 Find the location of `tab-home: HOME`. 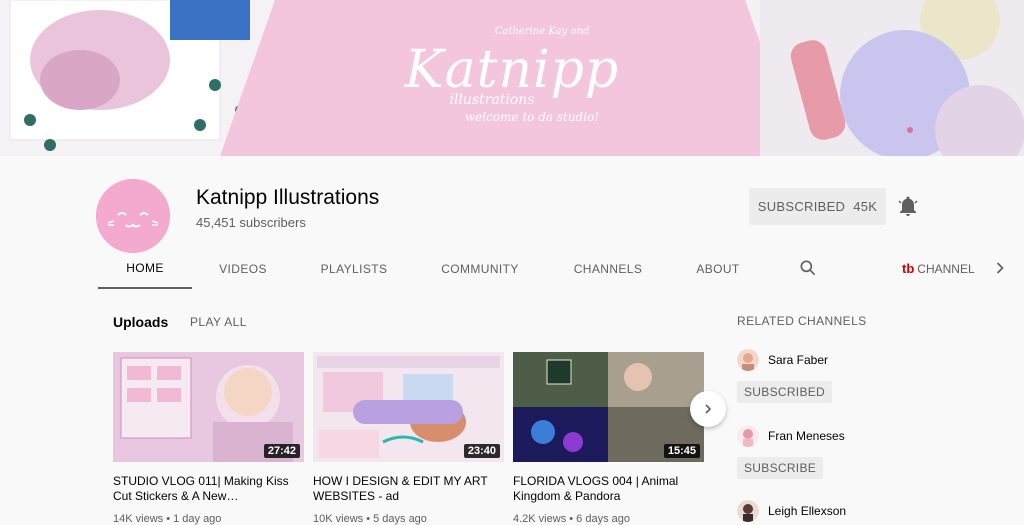

tab-home: HOME is located at coordinates (145, 268).